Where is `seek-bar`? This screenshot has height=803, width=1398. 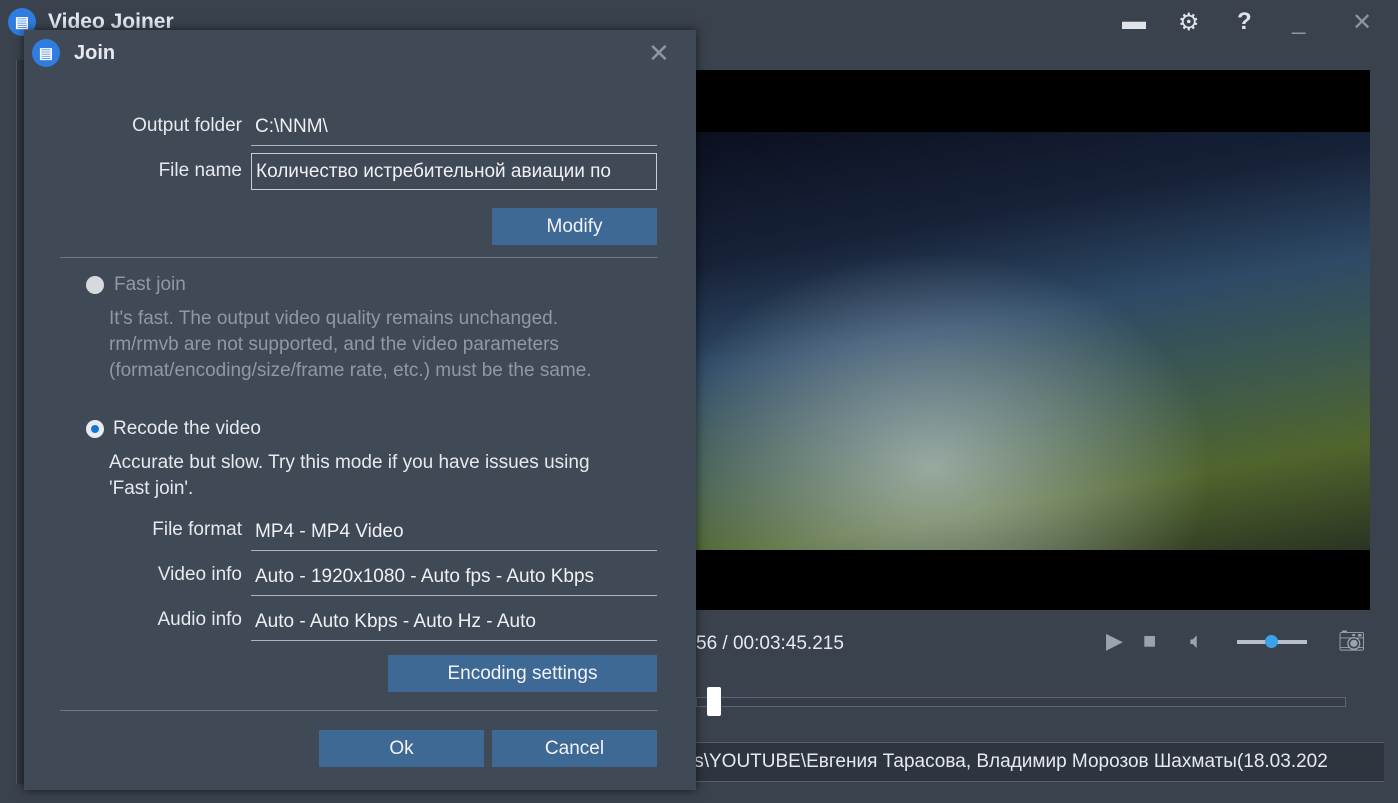
seek-bar is located at coordinates (1021, 702).